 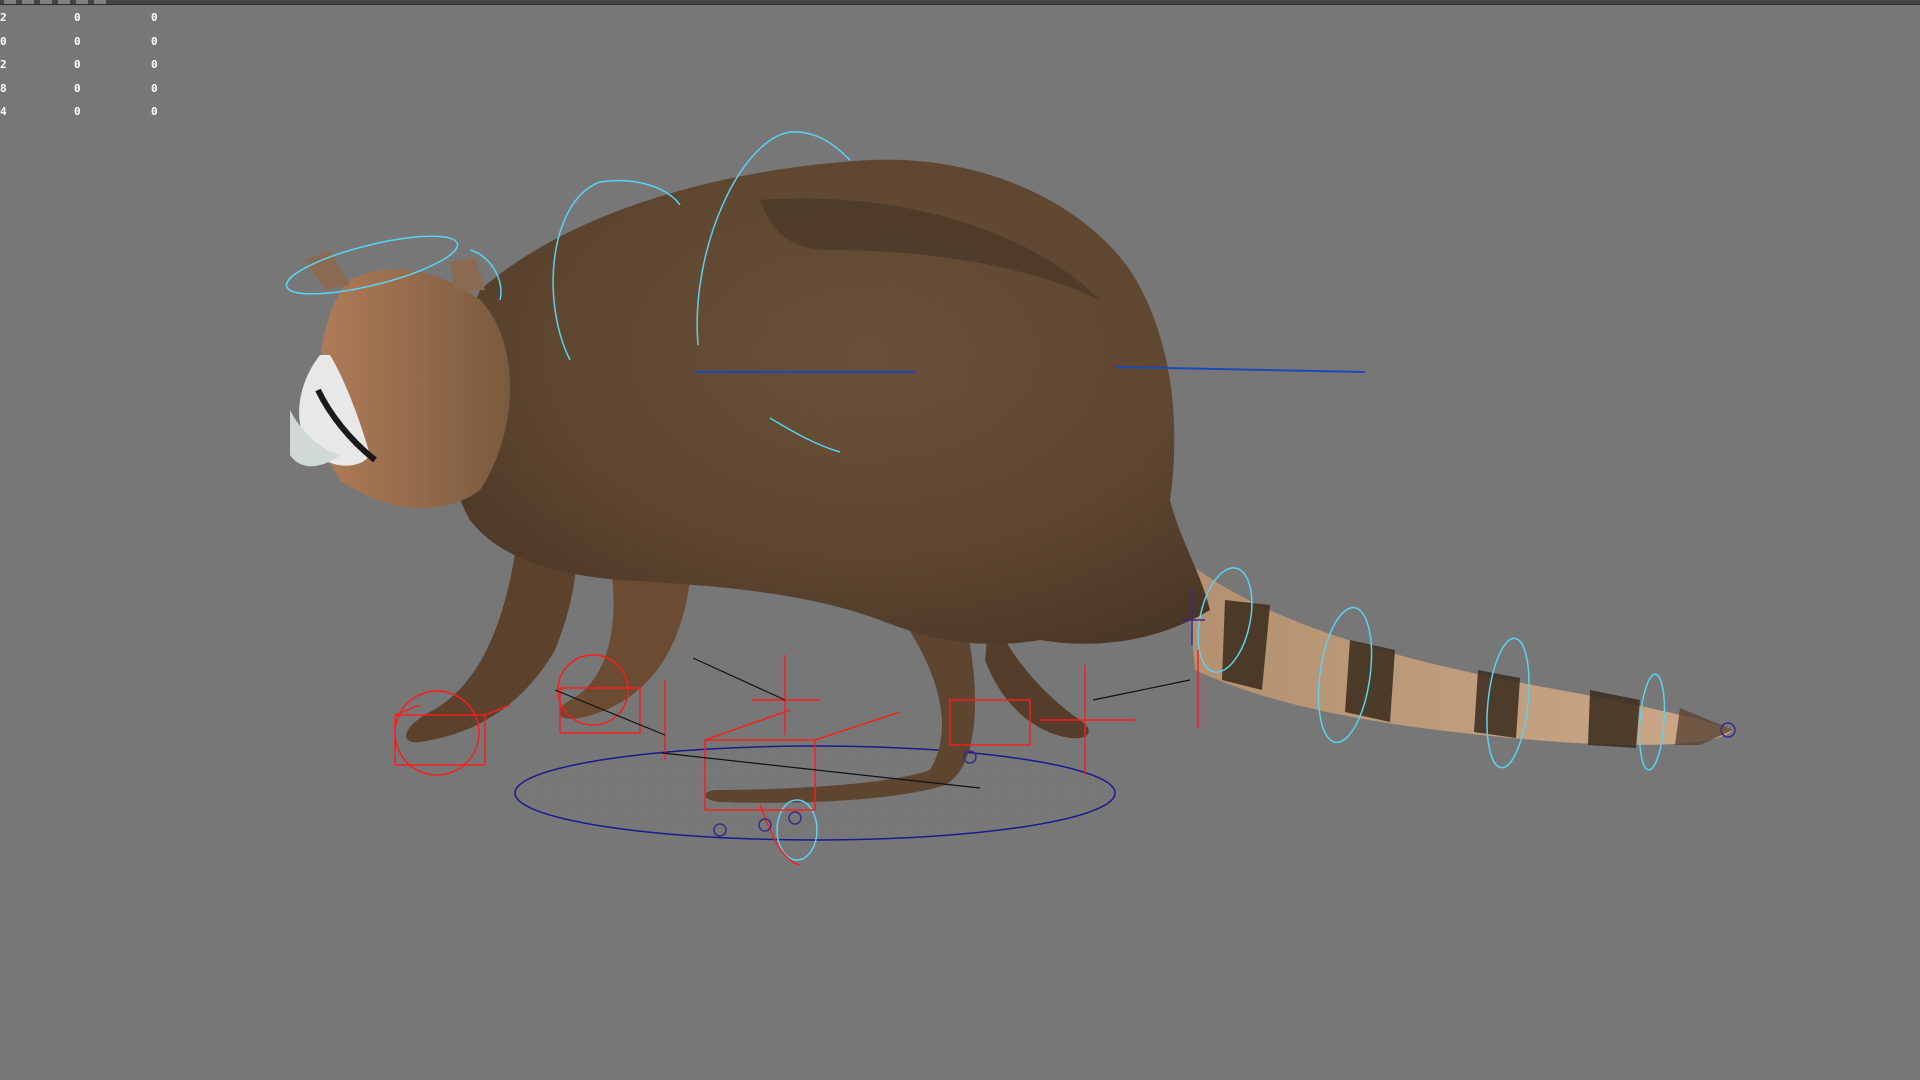 I want to click on raccoon-tail, so click(x=1459, y=654).